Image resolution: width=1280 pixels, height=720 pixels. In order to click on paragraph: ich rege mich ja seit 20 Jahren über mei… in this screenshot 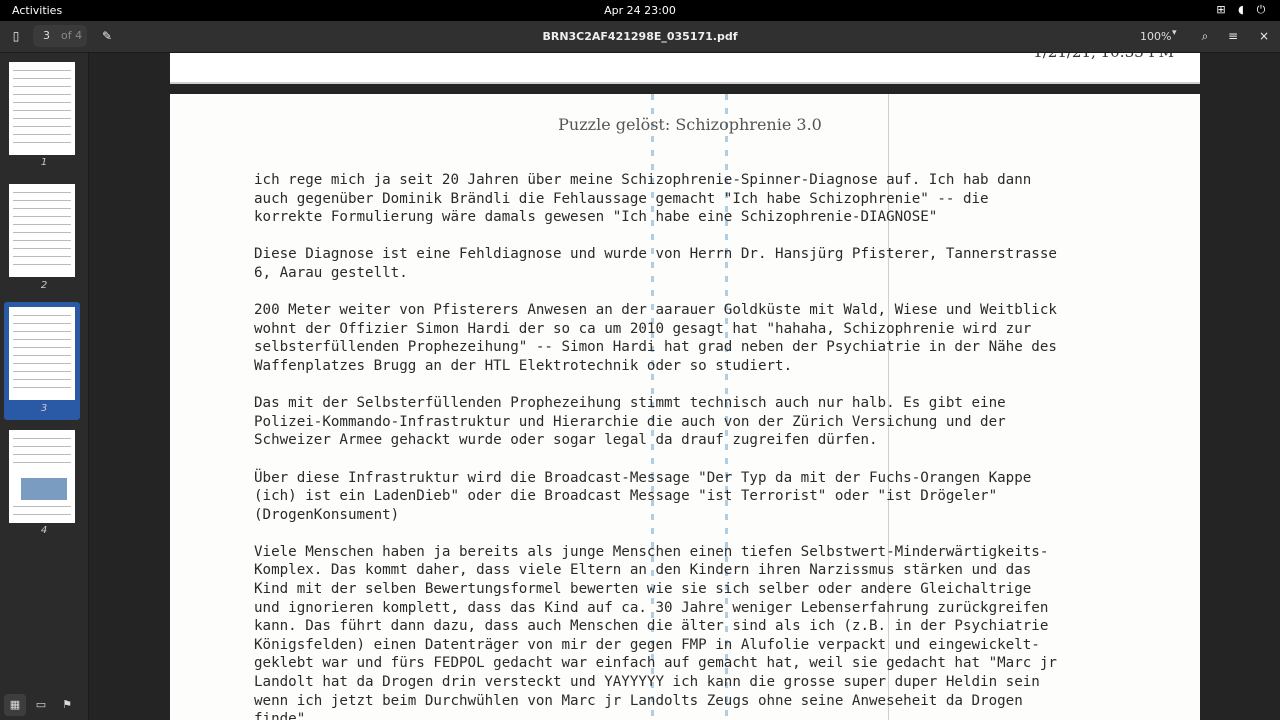, I will do `click(643, 199)`.